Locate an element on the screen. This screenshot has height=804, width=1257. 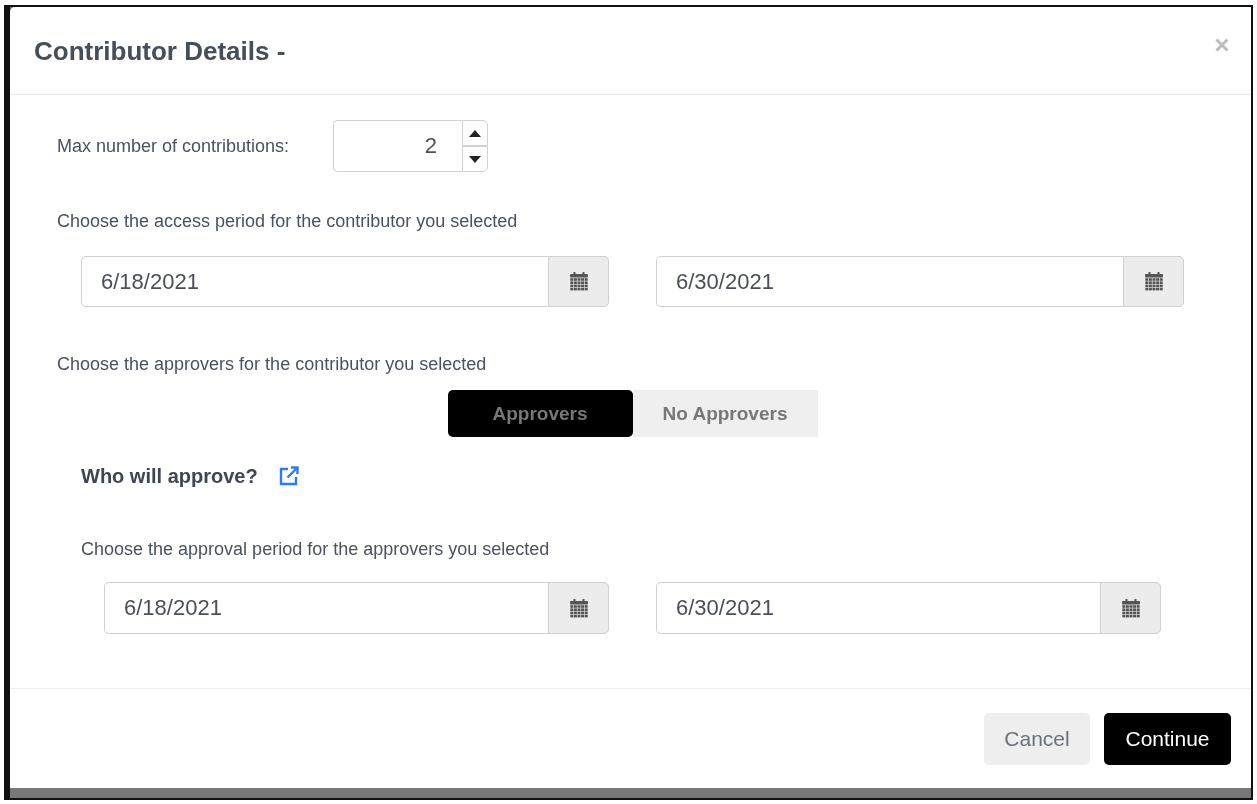
section-label: Choose the approvers for the contributor you selected is located at coordinates (272, 364).